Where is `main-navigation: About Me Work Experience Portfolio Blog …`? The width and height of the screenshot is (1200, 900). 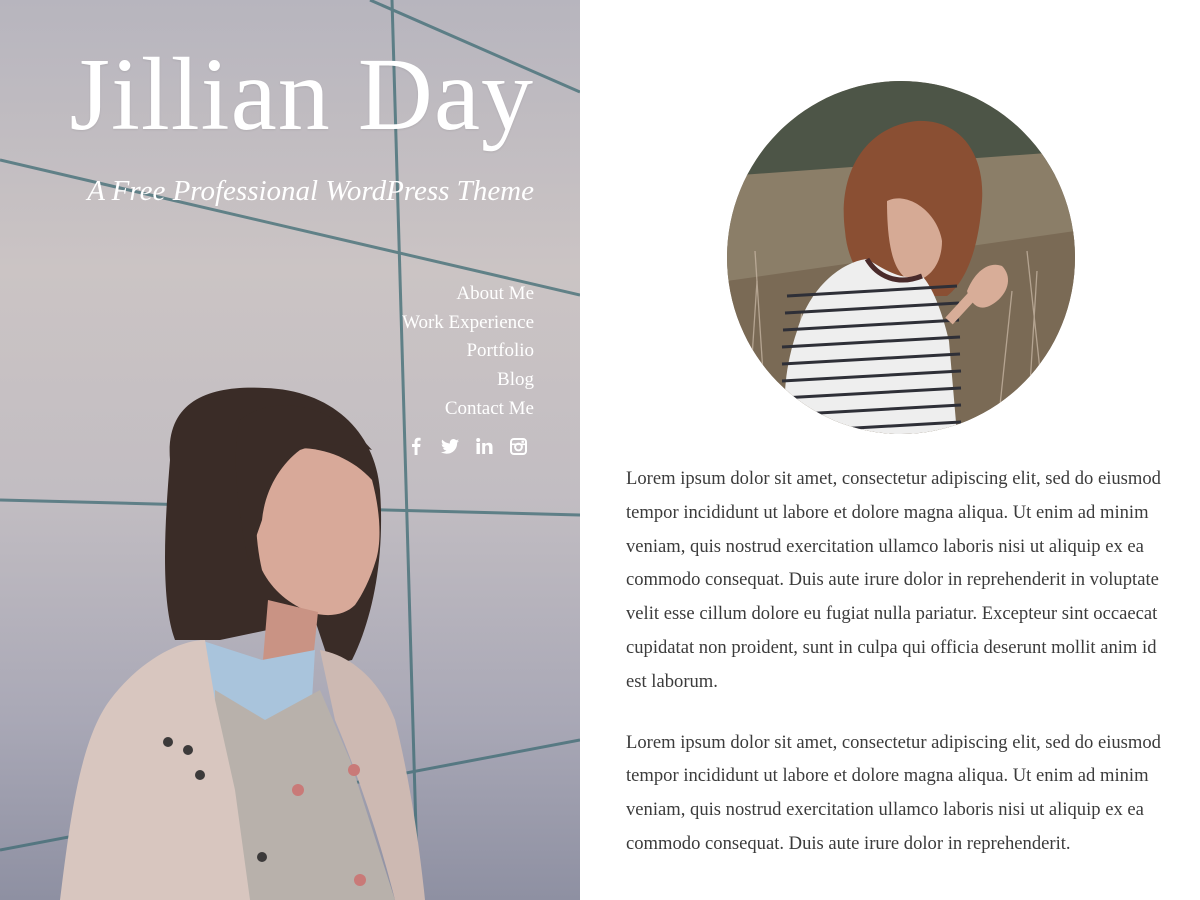 main-navigation: About Me Work Experience Portfolio Blog … is located at coordinates (468, 352).